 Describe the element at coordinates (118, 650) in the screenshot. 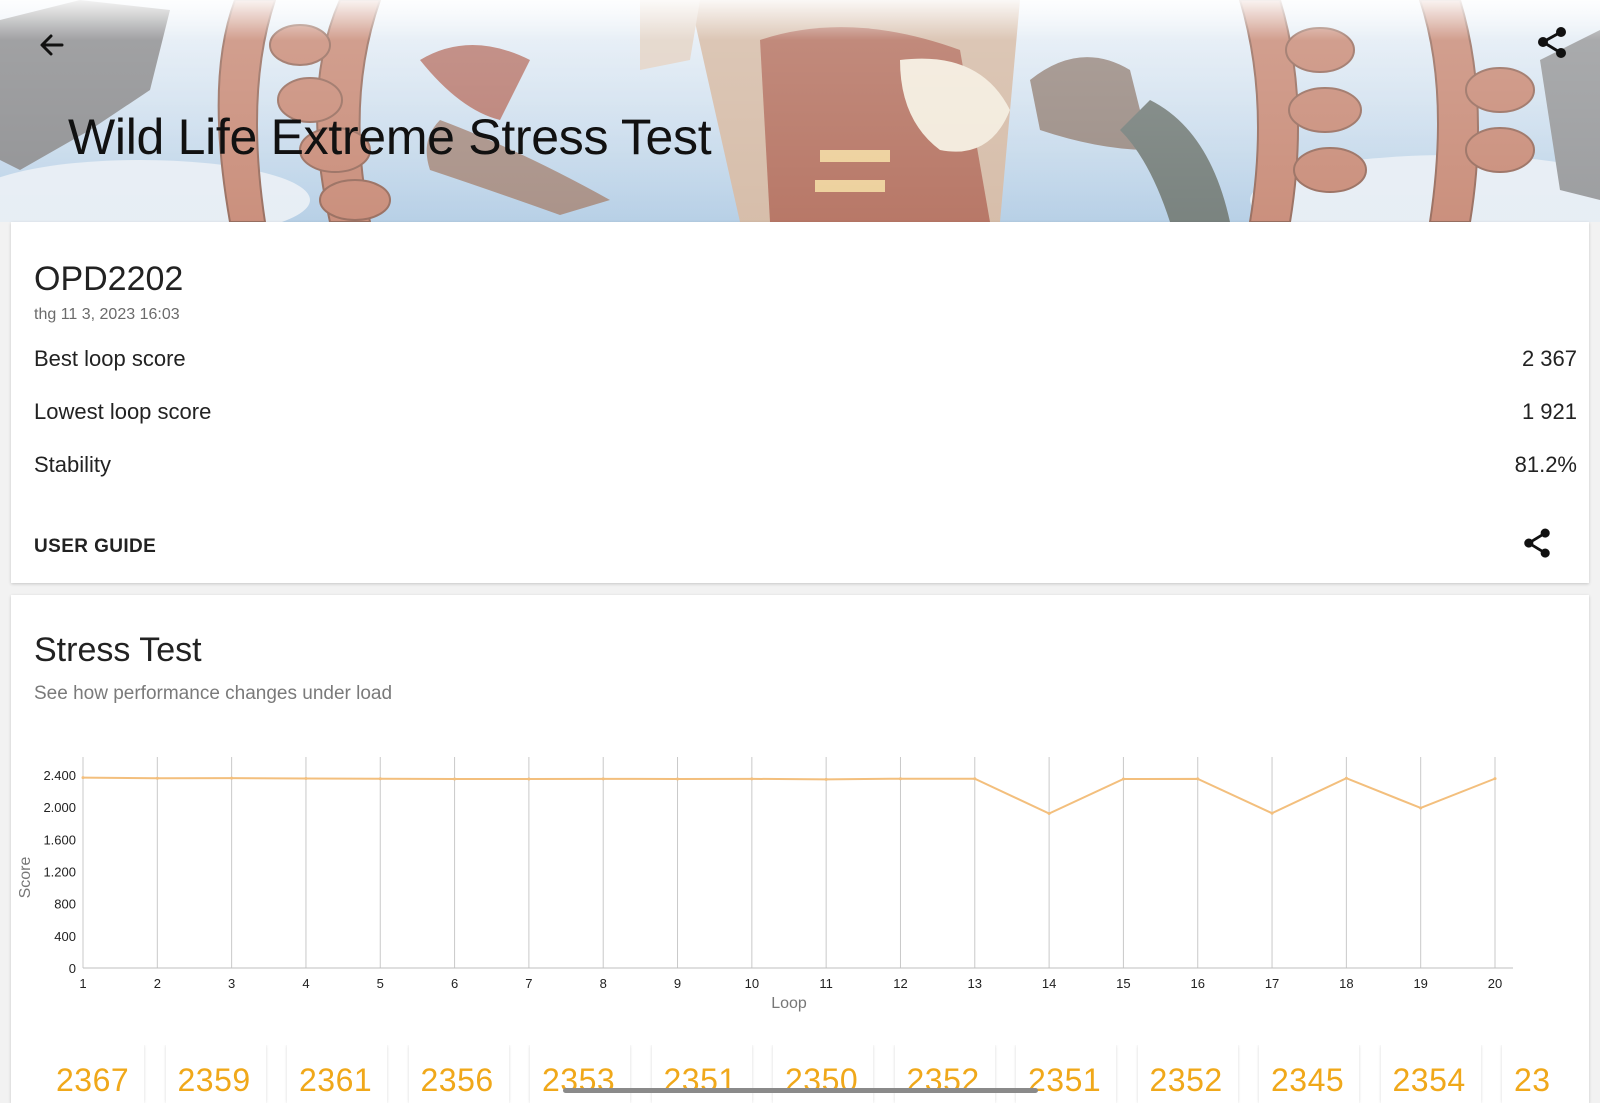

I see `section-title: Stress Test` at that location.